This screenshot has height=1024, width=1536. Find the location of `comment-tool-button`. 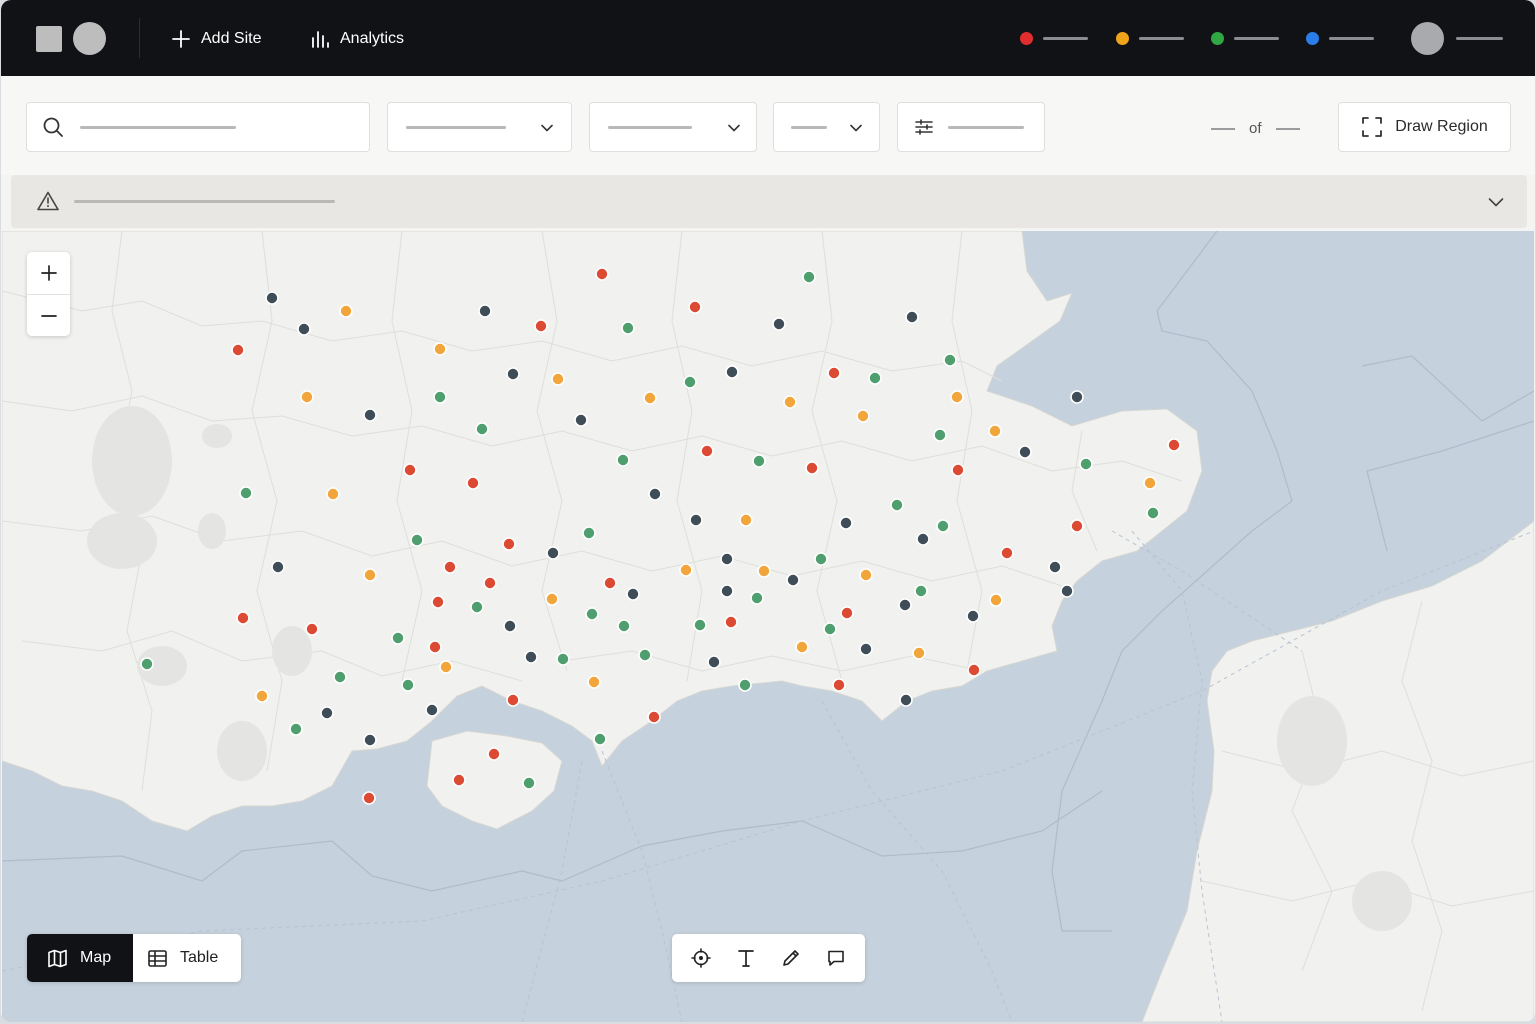

comment-tool-button is located at coordinates (836, 958).